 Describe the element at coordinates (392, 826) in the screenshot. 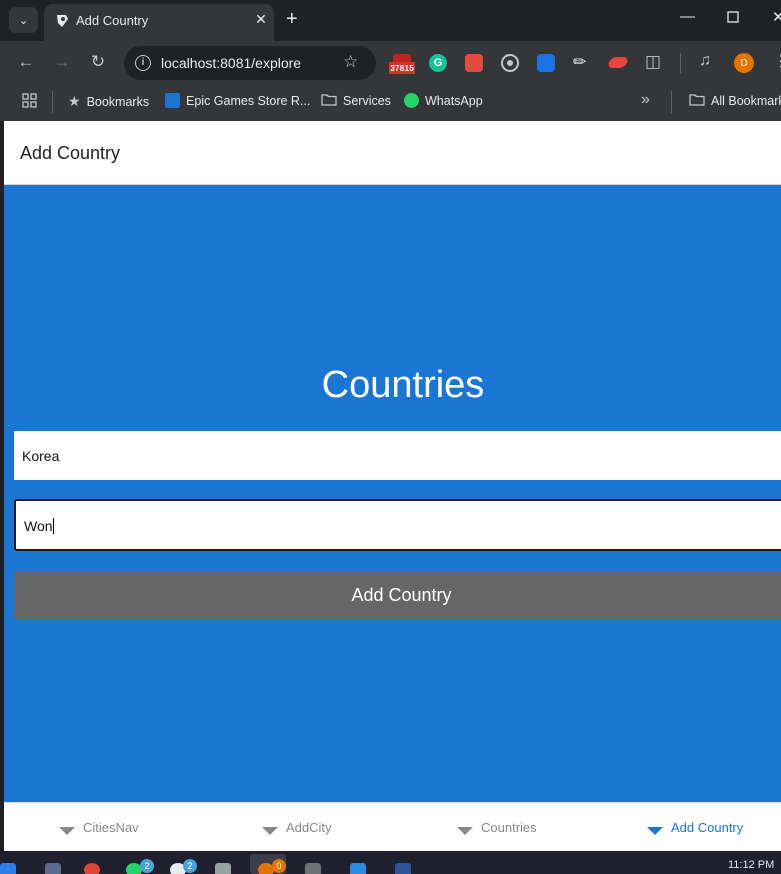

I see `bottom-tab-bar: CitiesNav AddCity Countries Add Country` at that location.